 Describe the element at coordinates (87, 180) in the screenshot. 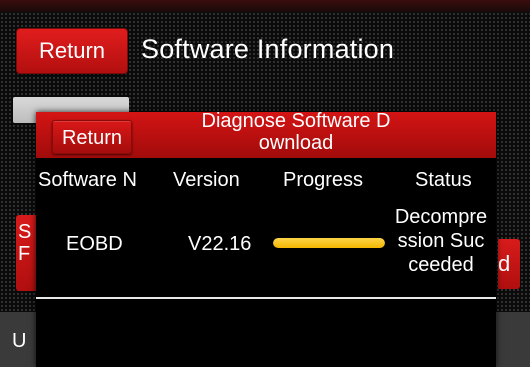

I see `column-header-software: Software N` at that location.